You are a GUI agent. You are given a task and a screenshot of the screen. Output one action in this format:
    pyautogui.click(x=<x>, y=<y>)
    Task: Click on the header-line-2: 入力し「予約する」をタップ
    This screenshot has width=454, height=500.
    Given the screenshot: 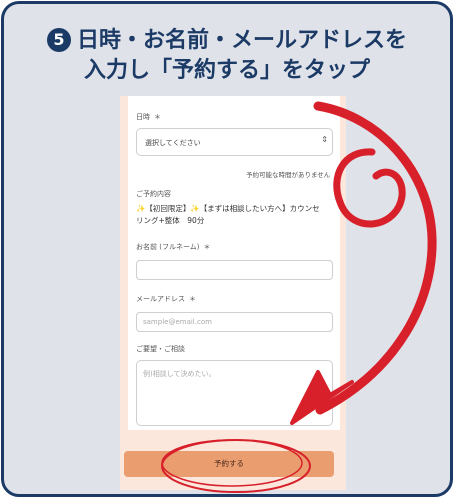 What is the action you would take?
    pyautogui.click(x=226, y=70)
    